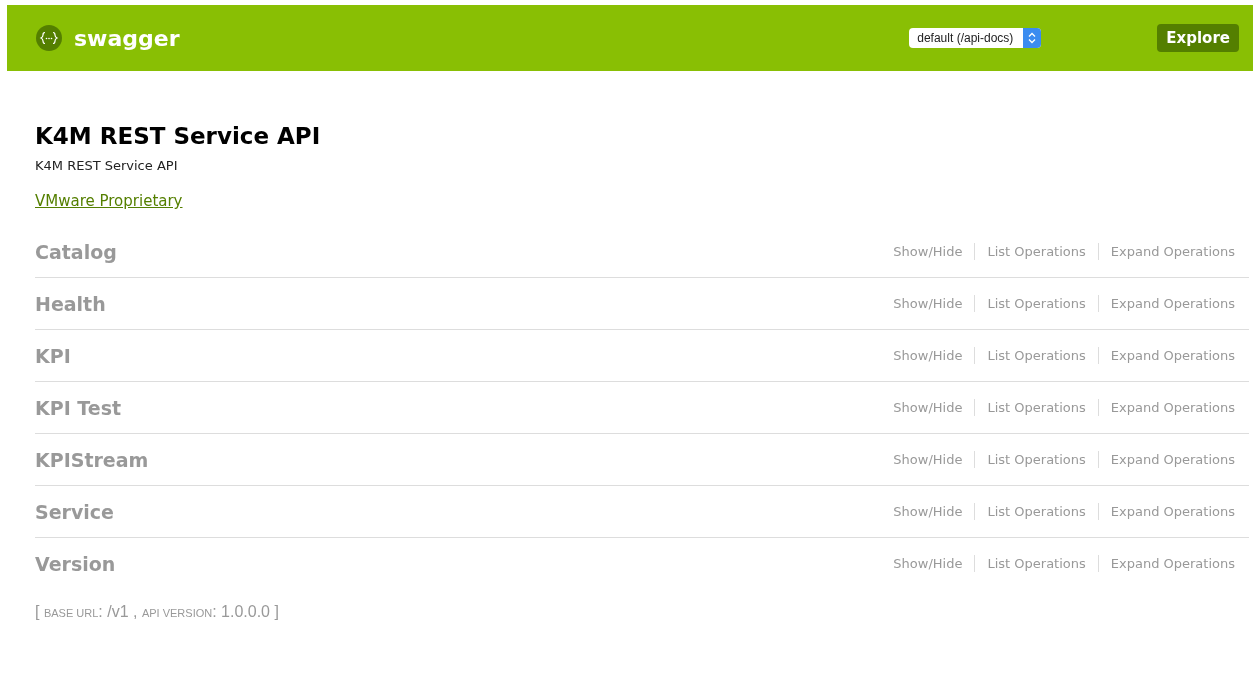 The width and height of the screenshot is (1253, 675). What do you see at coordinates (49, 38) in the screenshot?
I see `logo-icon` at bounding box center [49, 38].